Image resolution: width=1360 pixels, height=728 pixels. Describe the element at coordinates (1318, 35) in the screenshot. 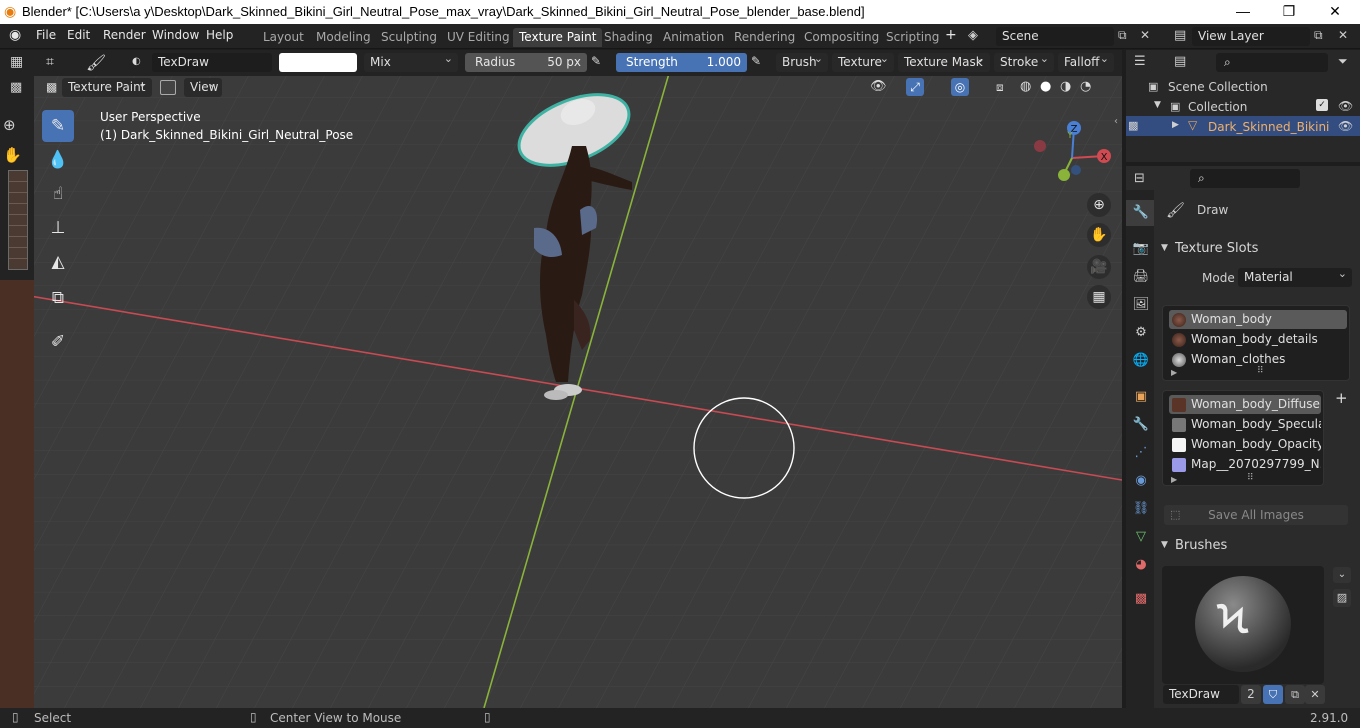

I see `new-view-layer-icon: ⧉` at that location.